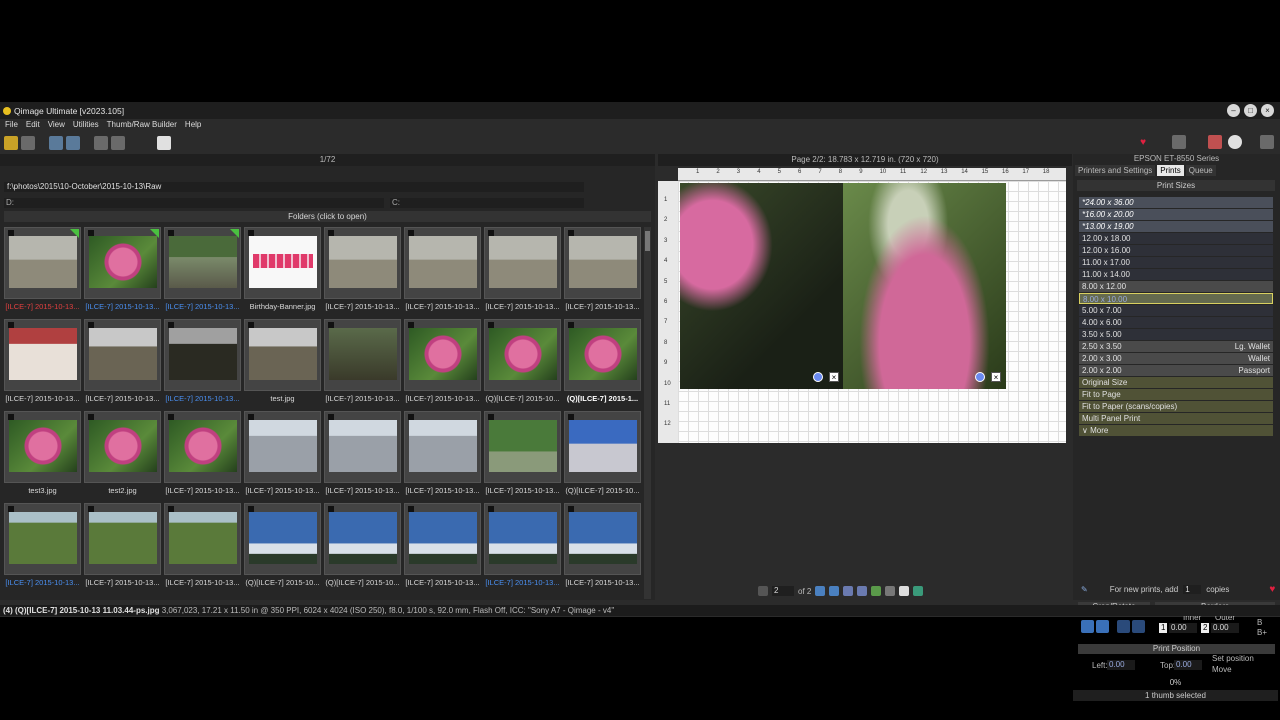  I want to click on print-size-option: 2.50 x 3.50 Lg. Wallet, so click(1176, 346).